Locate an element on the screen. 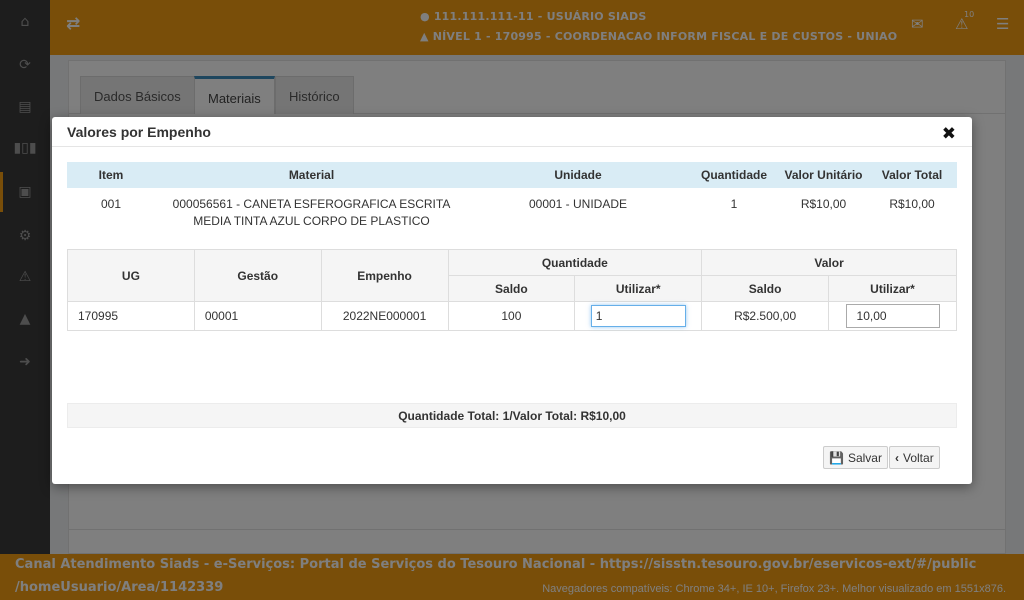  back-button: ‹ Voltar is located at coordinates (914, 457).